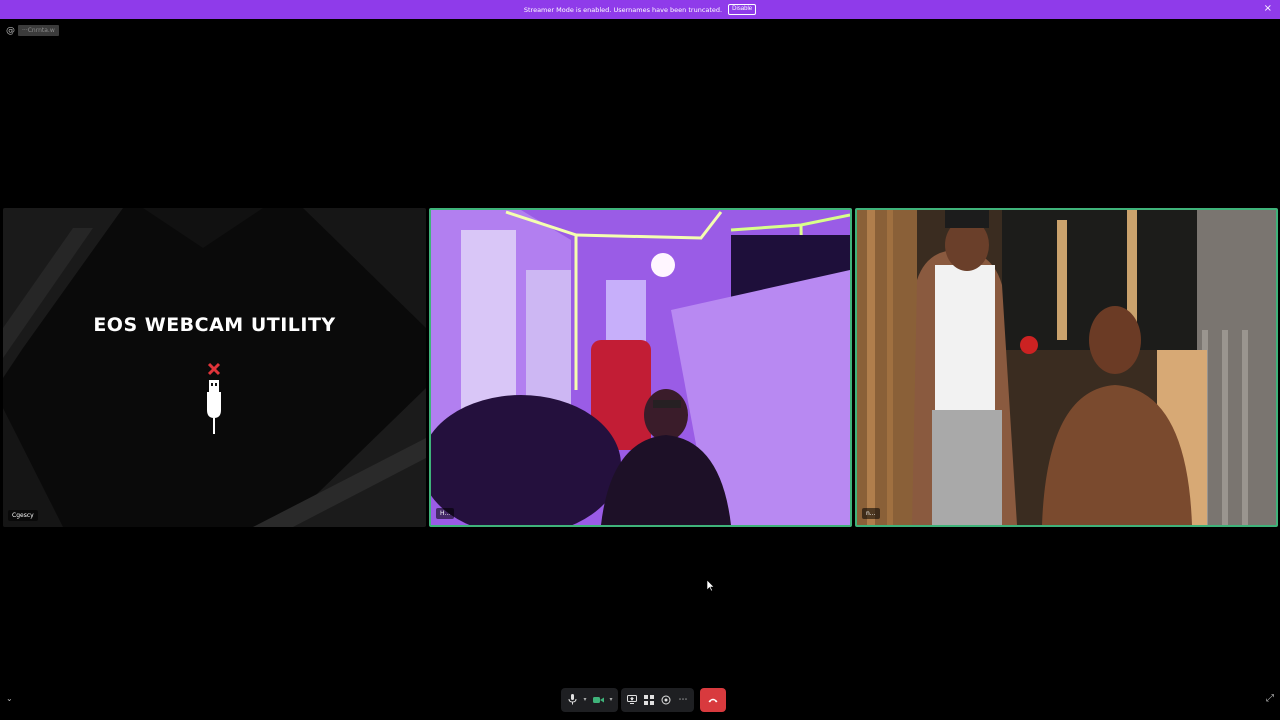  I want to click on channel-header: @ ···Cnrnta.w, so click(32, 30).